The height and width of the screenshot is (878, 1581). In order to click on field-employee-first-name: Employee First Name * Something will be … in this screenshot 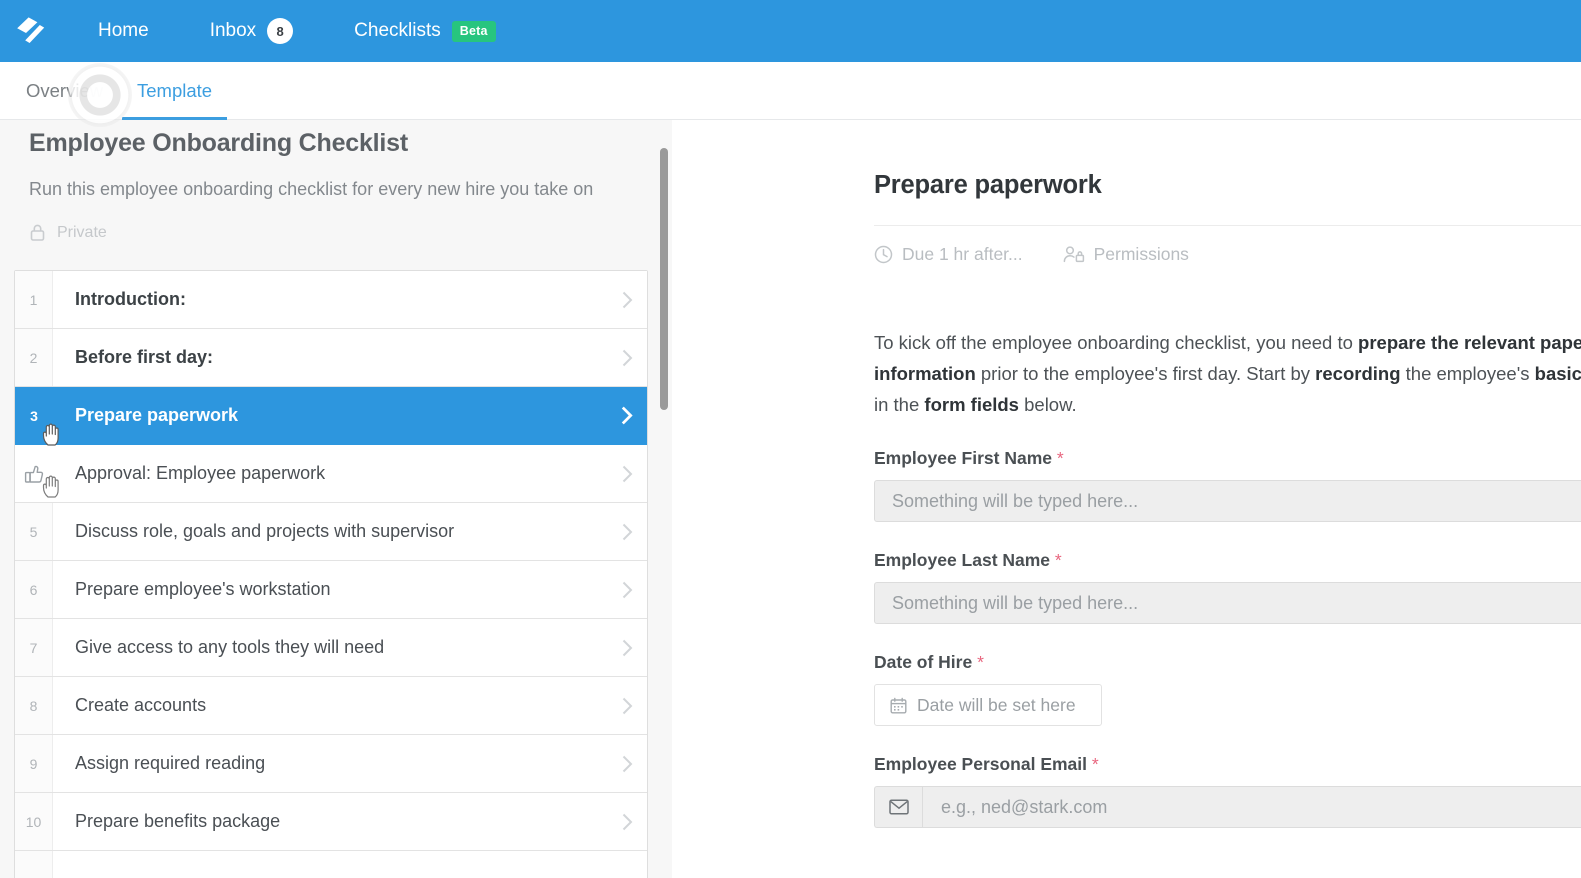, I will do `click(1227, 485)`.